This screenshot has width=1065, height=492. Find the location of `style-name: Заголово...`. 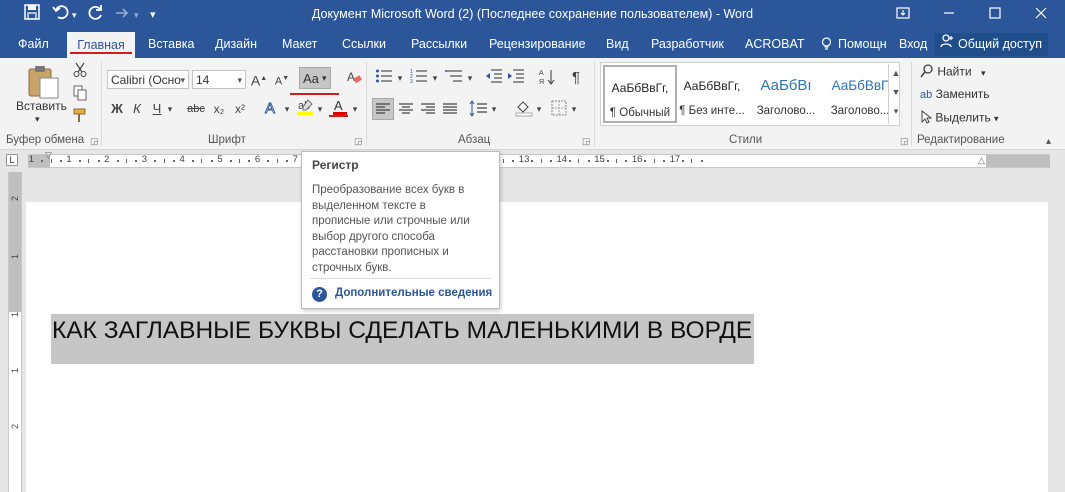

style-name: Заголово... is located at coordinates (860, 111).